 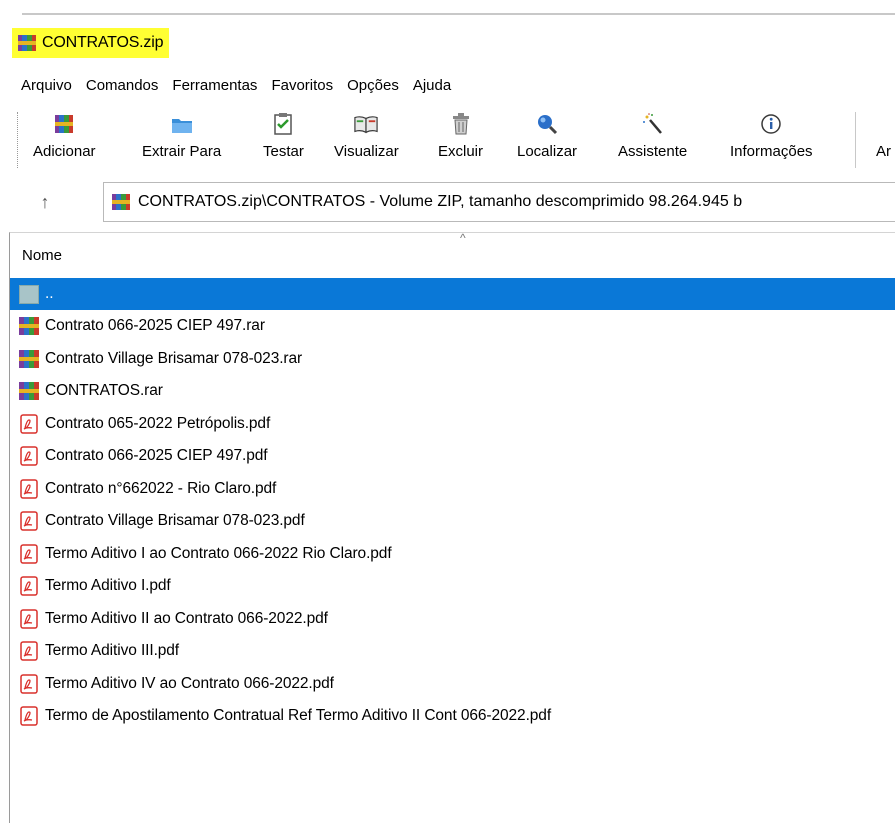 What do you see at coordinates (452, 651) in the screenshot?
I see `list-item: Termo Aditivo III.pdf` at bounding box center [452, 651].